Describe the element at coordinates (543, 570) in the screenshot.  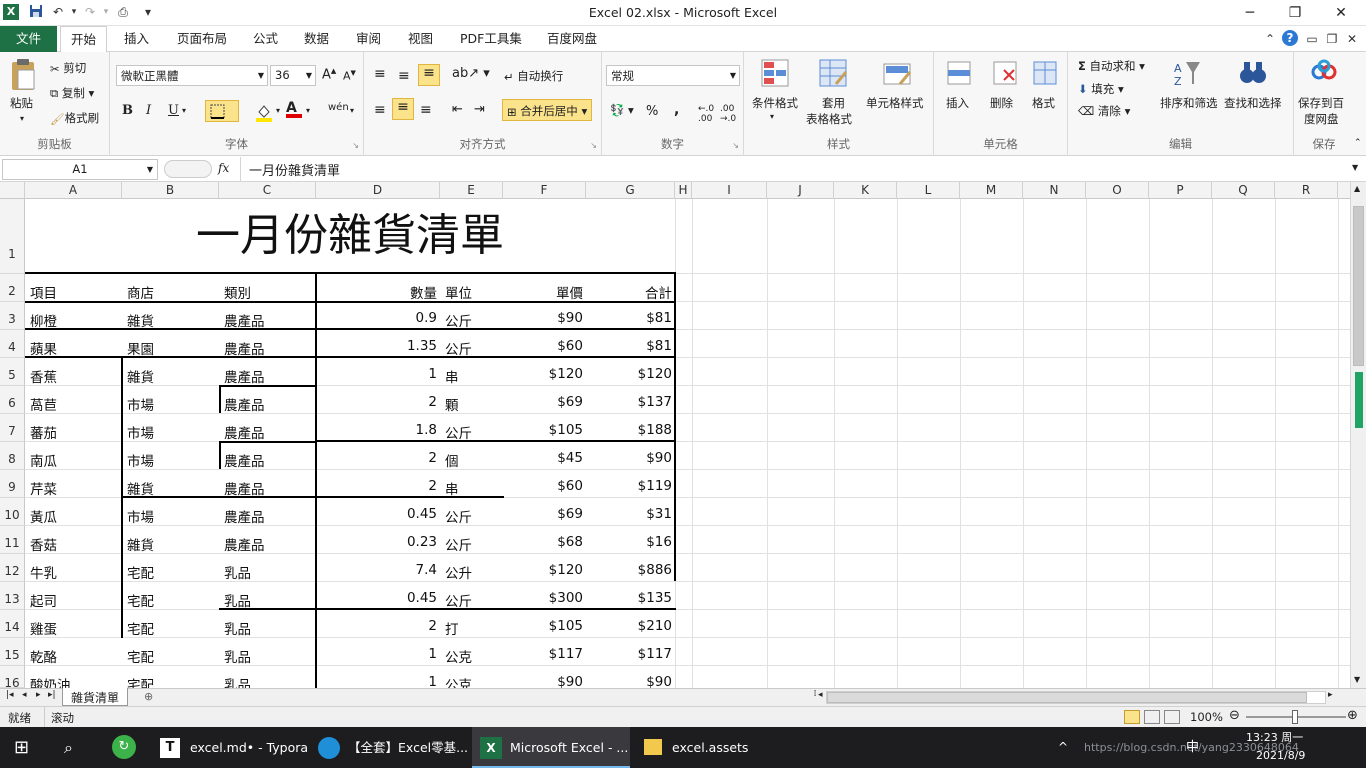
I see `cell-price: $120` at that location.